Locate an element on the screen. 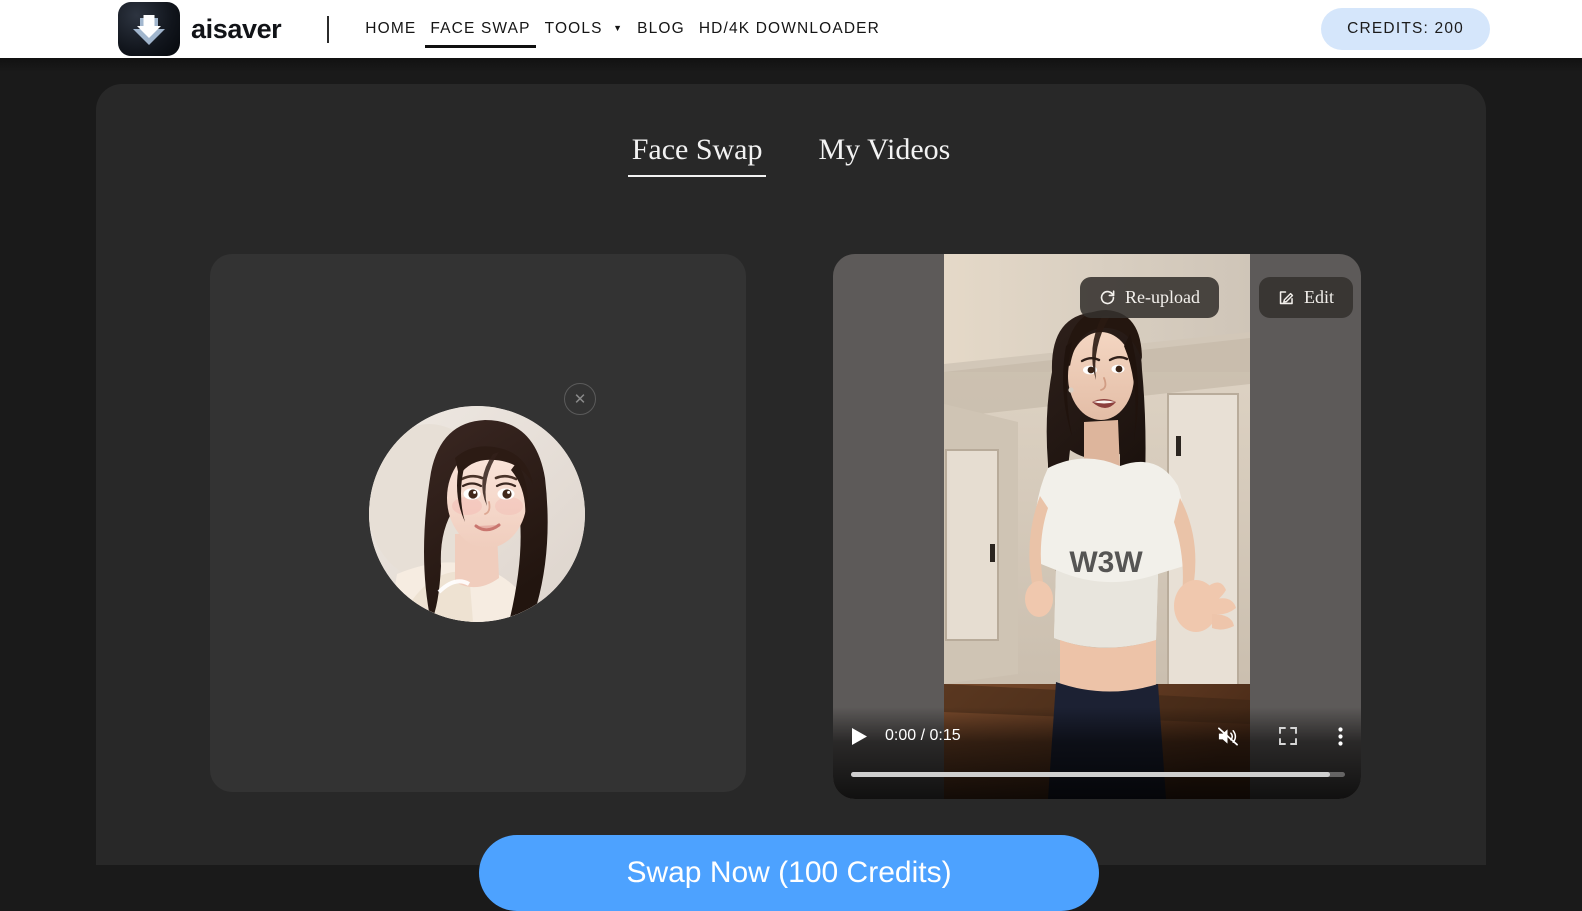 Image resolution: width=1582 pixels, height=911 pixels. video-controls: 0:00 / 0:15 is located at coordinates (1097, 753).